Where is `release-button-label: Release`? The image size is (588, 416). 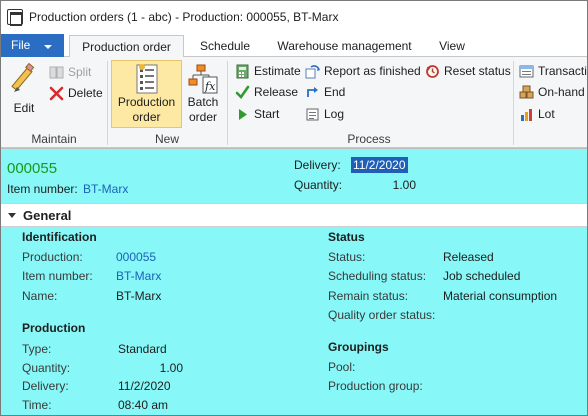
release-button-label: Release is located at coordinates (276, 92).